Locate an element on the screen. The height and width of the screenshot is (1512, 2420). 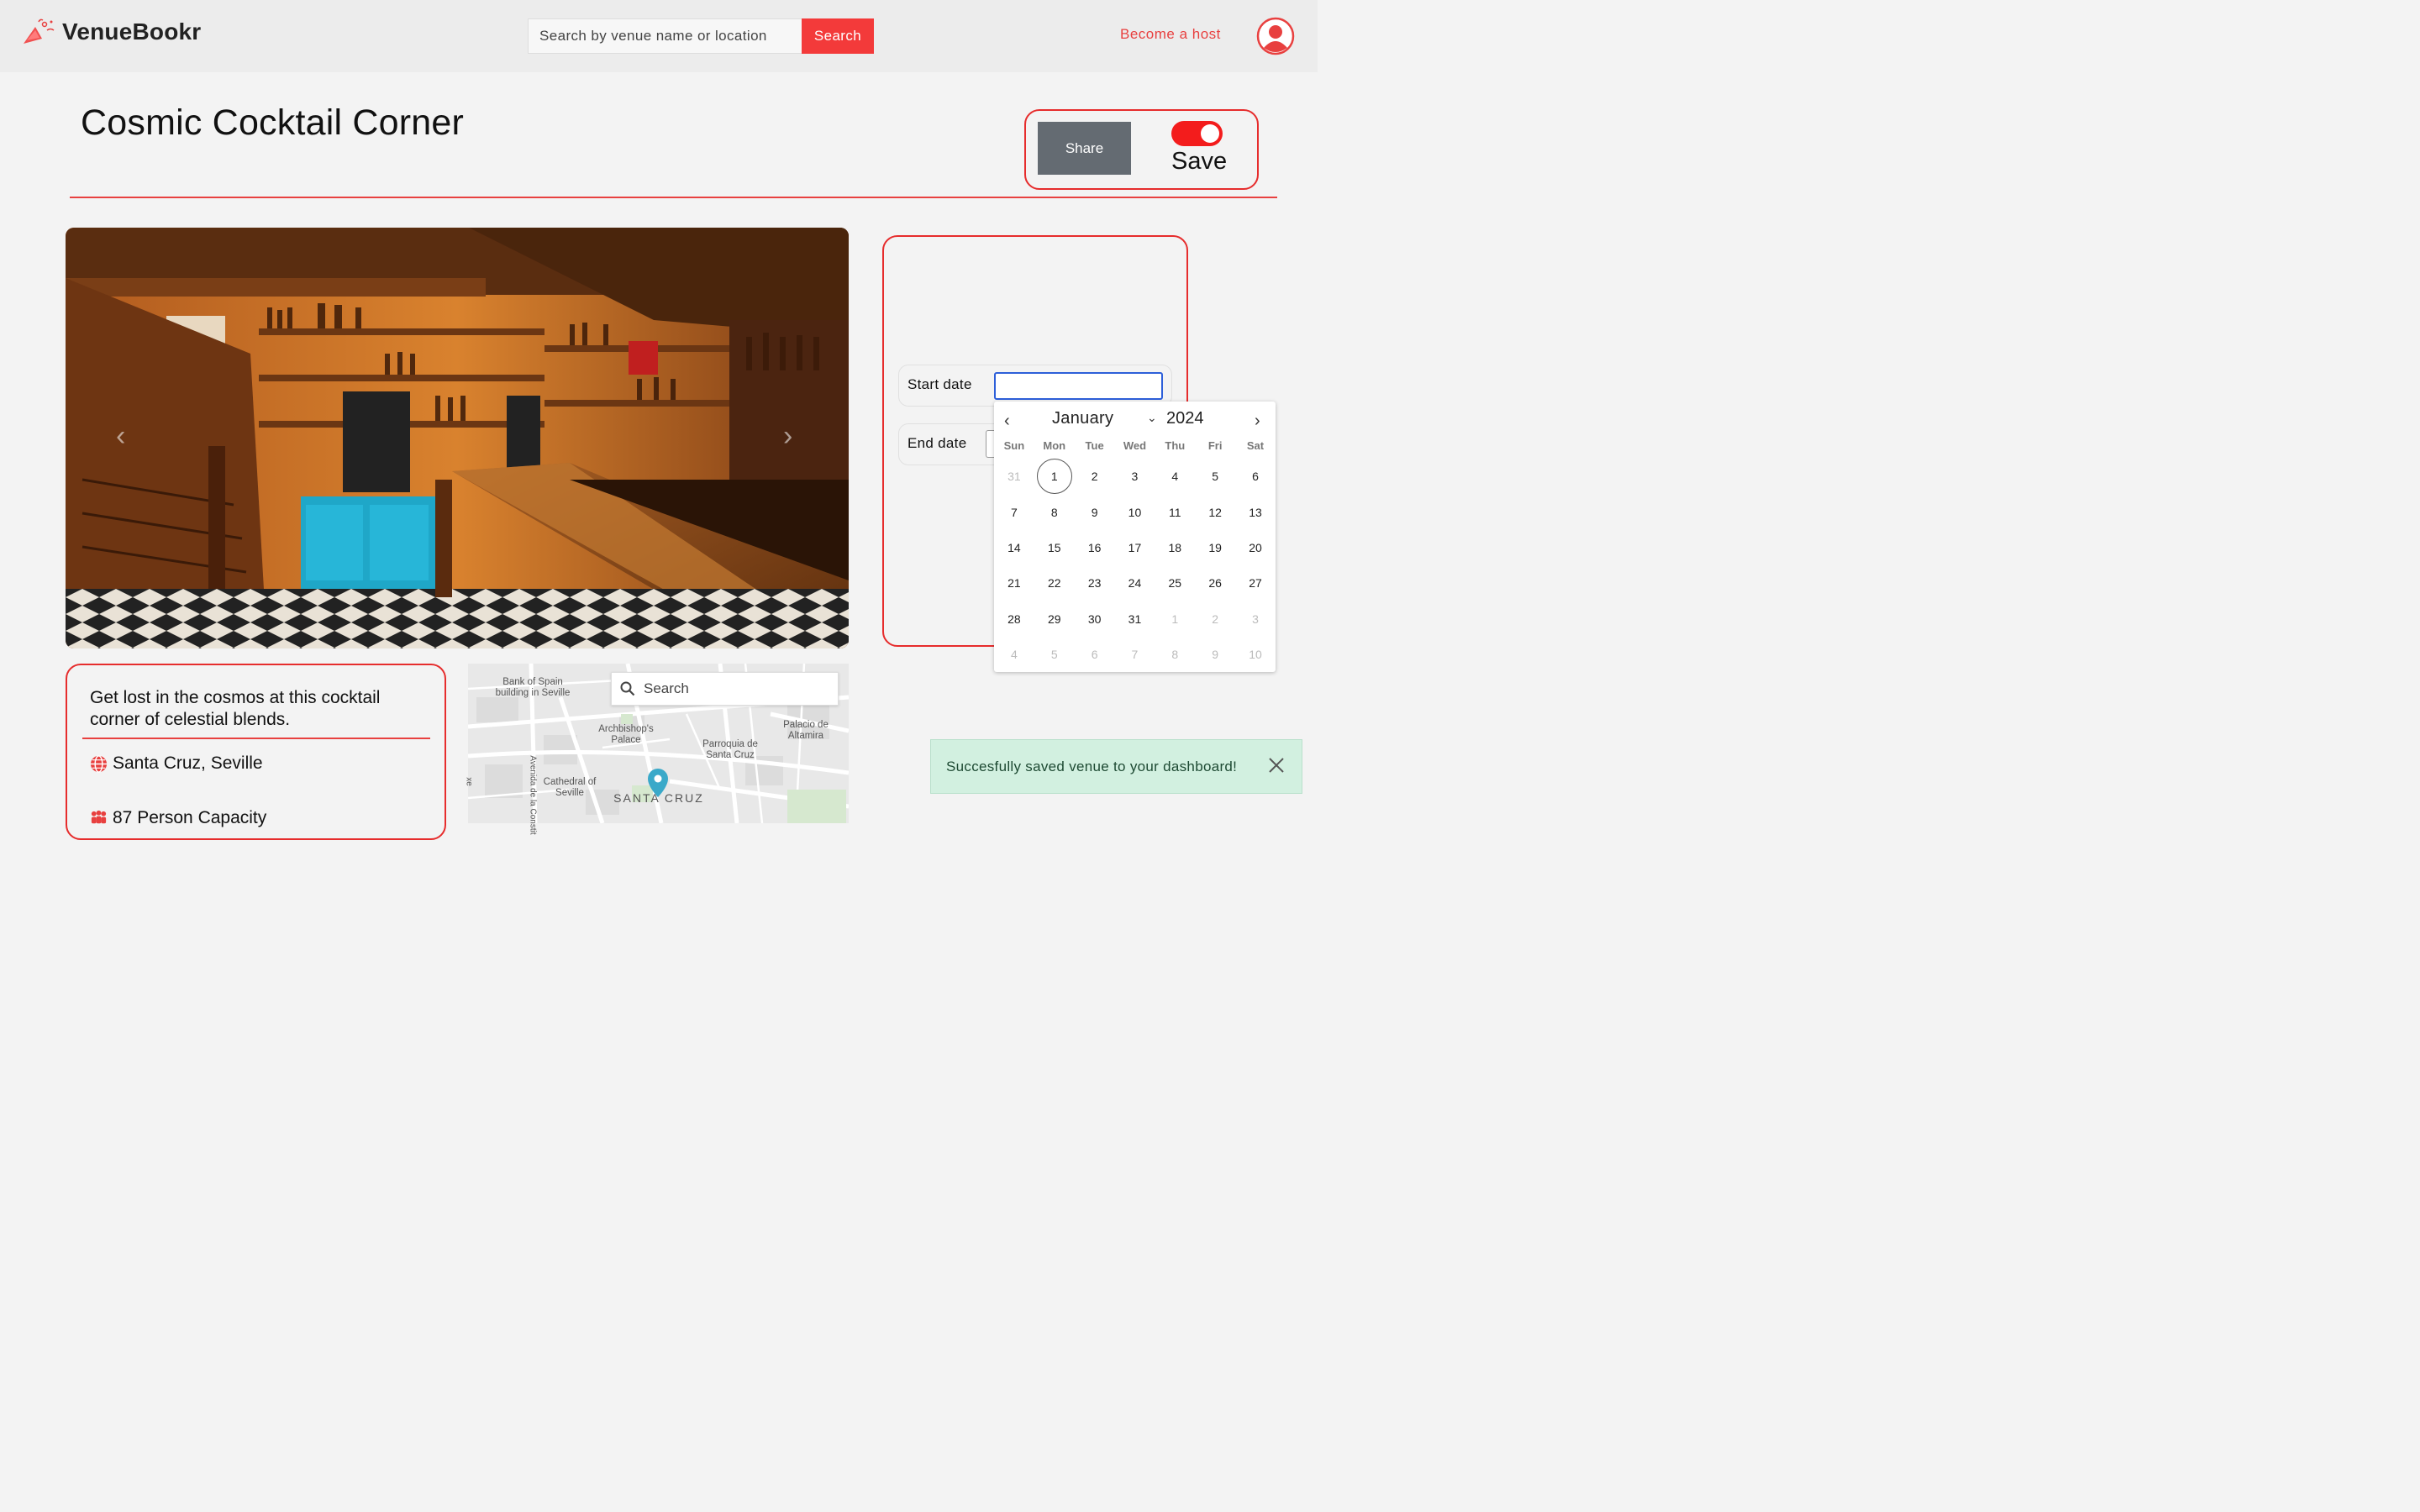
save-toggle is located at coordinates (1197, 133).